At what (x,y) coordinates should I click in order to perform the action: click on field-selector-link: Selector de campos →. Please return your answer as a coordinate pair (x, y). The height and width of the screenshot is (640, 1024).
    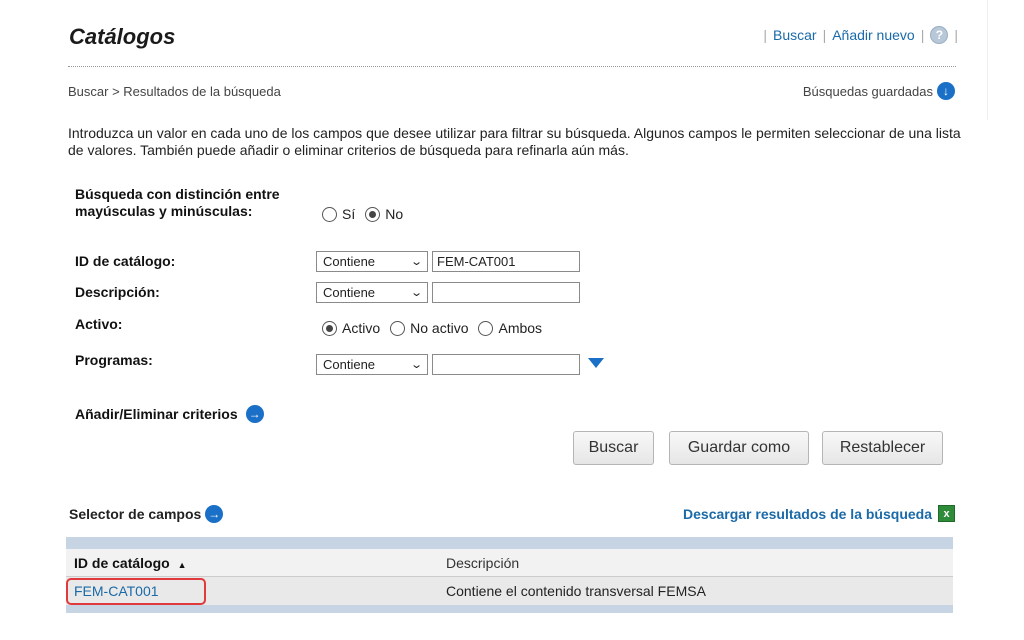
    Looking at the image, I should click on (146, 514).